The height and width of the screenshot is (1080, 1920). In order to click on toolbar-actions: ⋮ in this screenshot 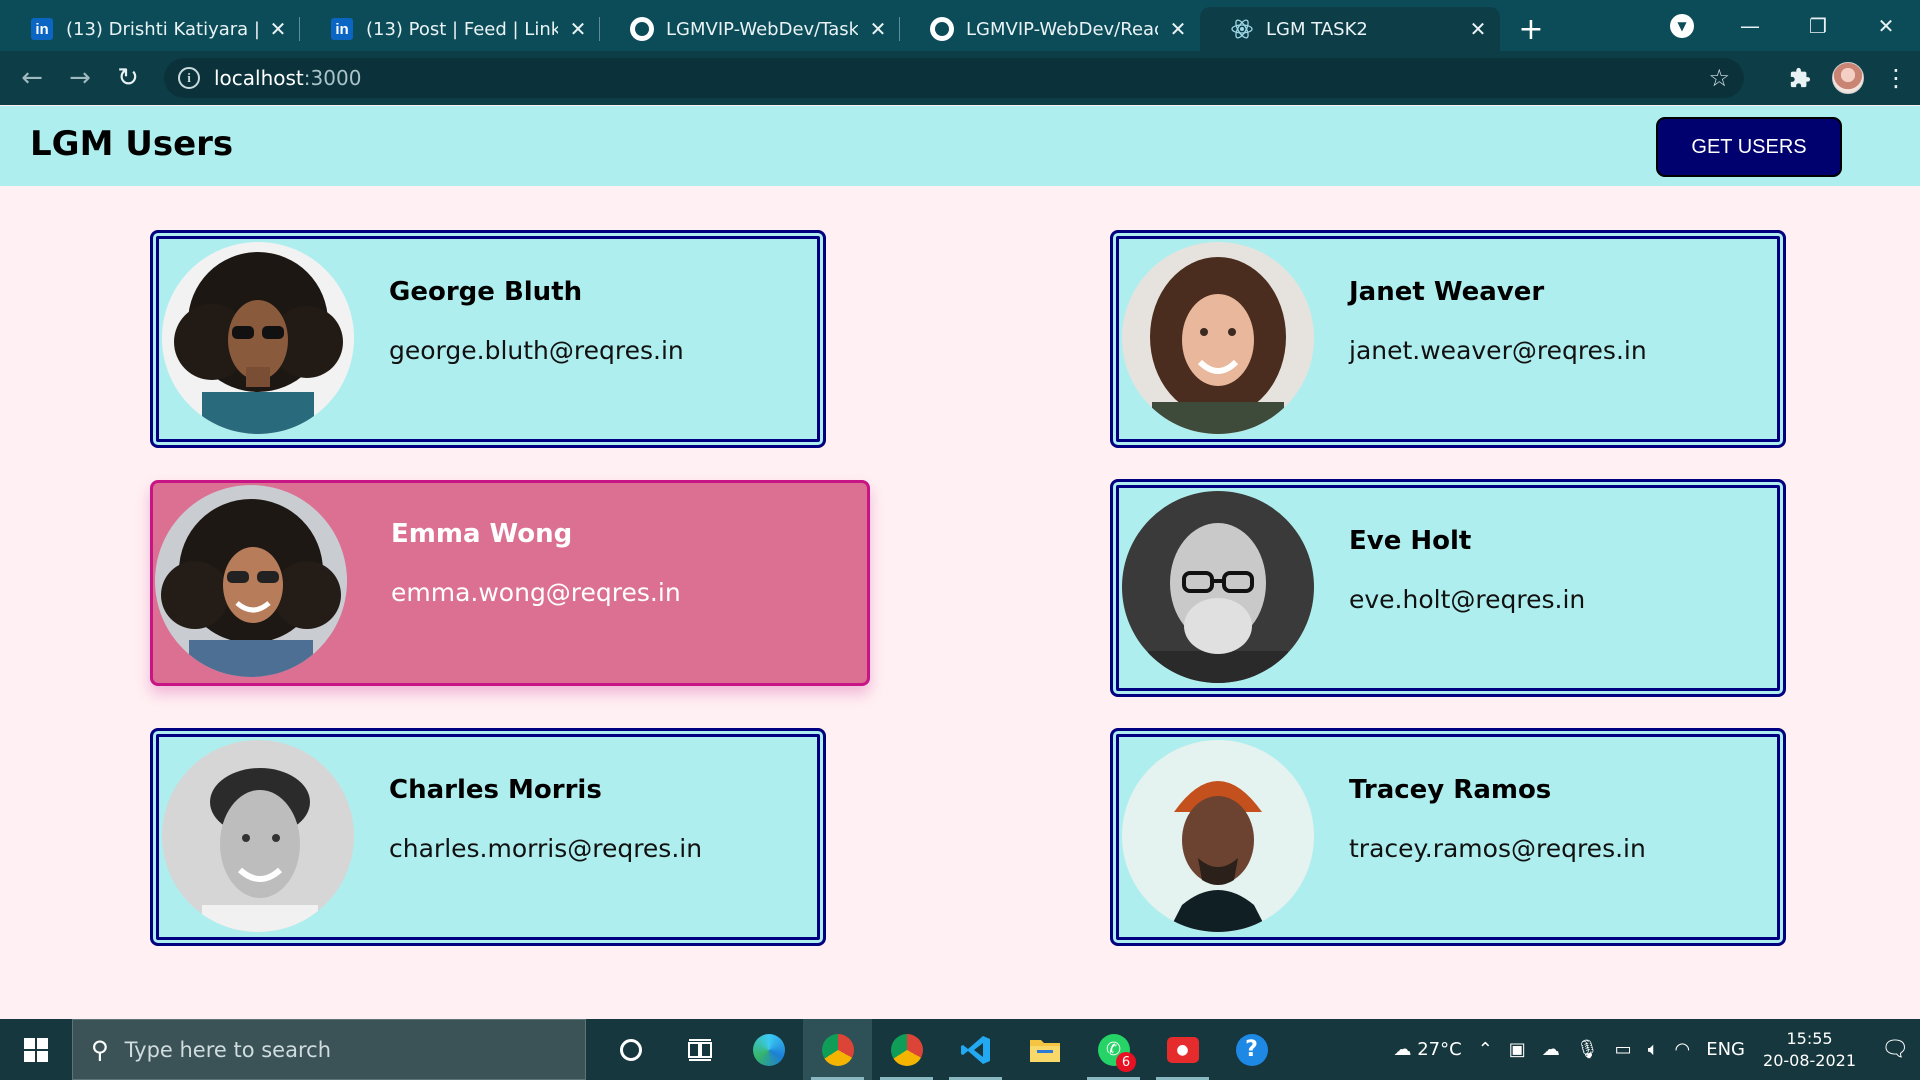, I will do `click(1848, 78)`.